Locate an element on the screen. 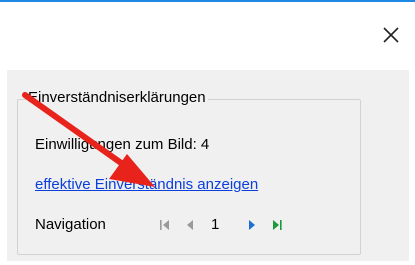 The image size is (415, 265). navigation-label: Navigation is located at coordinates (70, 224).